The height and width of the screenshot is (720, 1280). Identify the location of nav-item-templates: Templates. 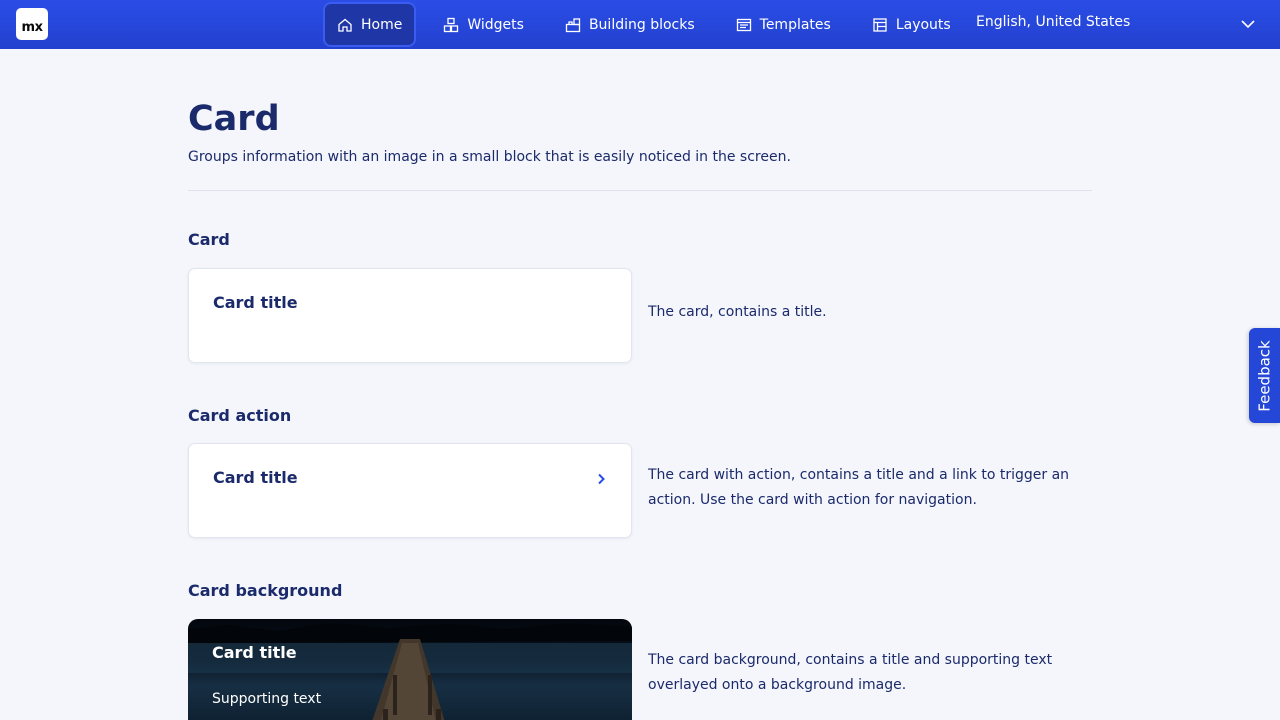
(783, 24).